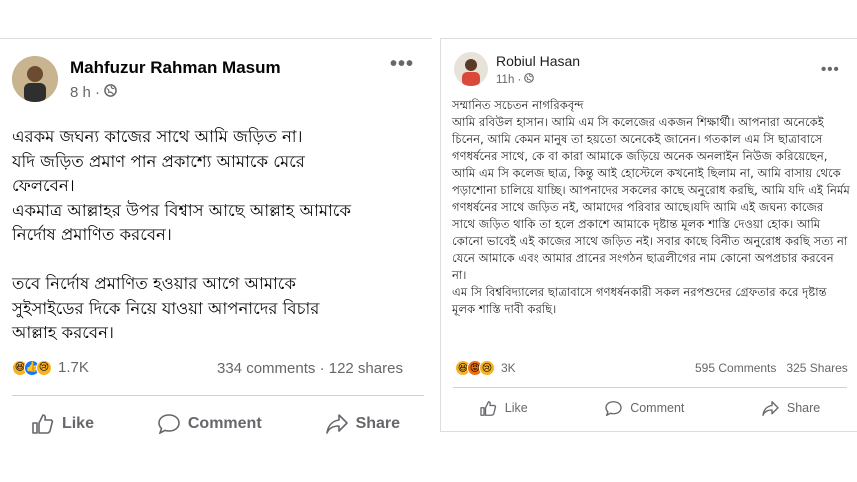  What do you see at coordinates (816, 368) in the screenshot?
I see `shares-count: 325 Shares` at bounding box center [816, 368].